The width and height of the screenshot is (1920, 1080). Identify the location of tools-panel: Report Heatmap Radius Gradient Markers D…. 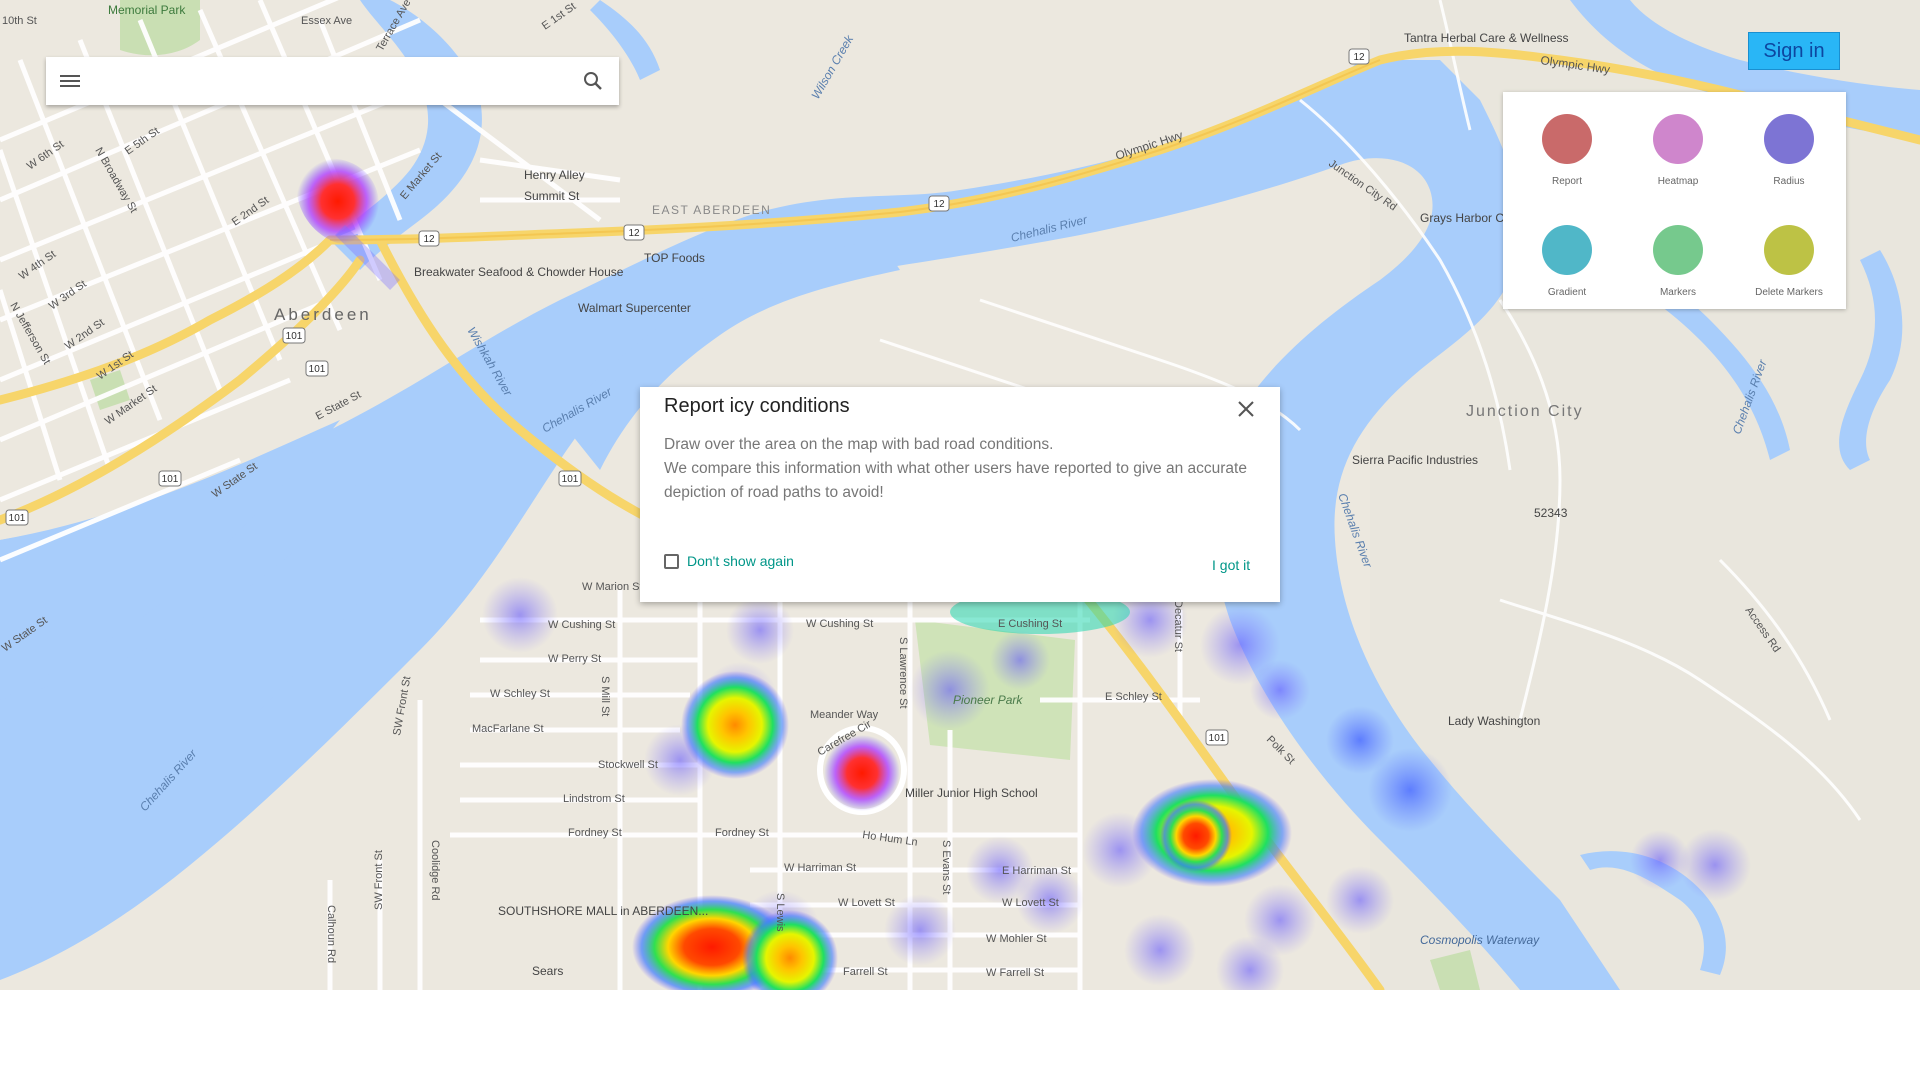
(1674, 200).